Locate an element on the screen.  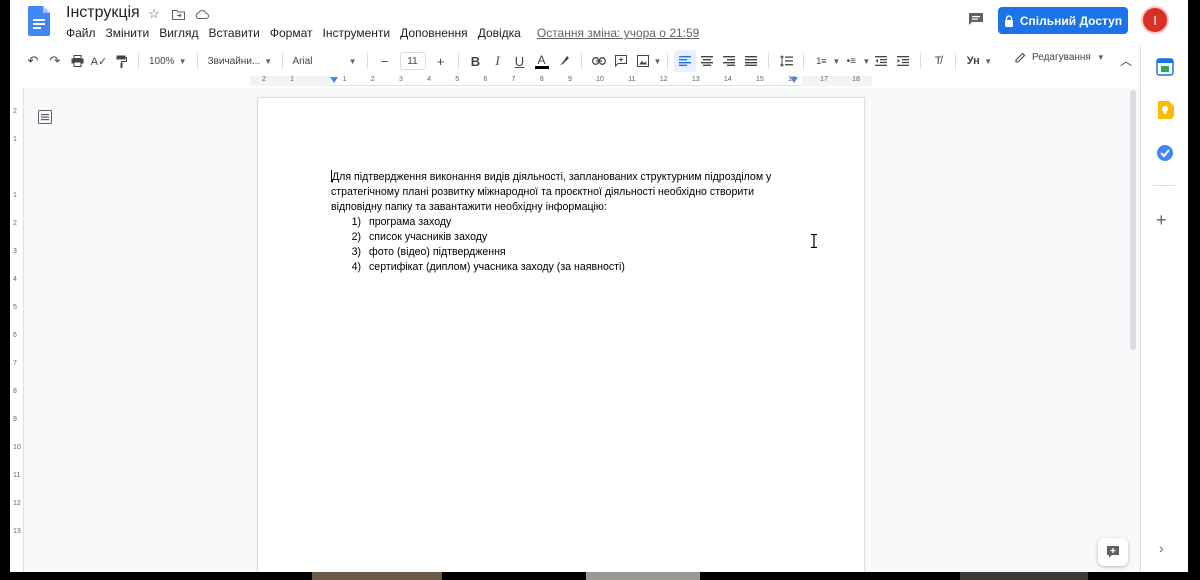
list-item: 2) список учасників заходу is located at coordinates (575, 237).